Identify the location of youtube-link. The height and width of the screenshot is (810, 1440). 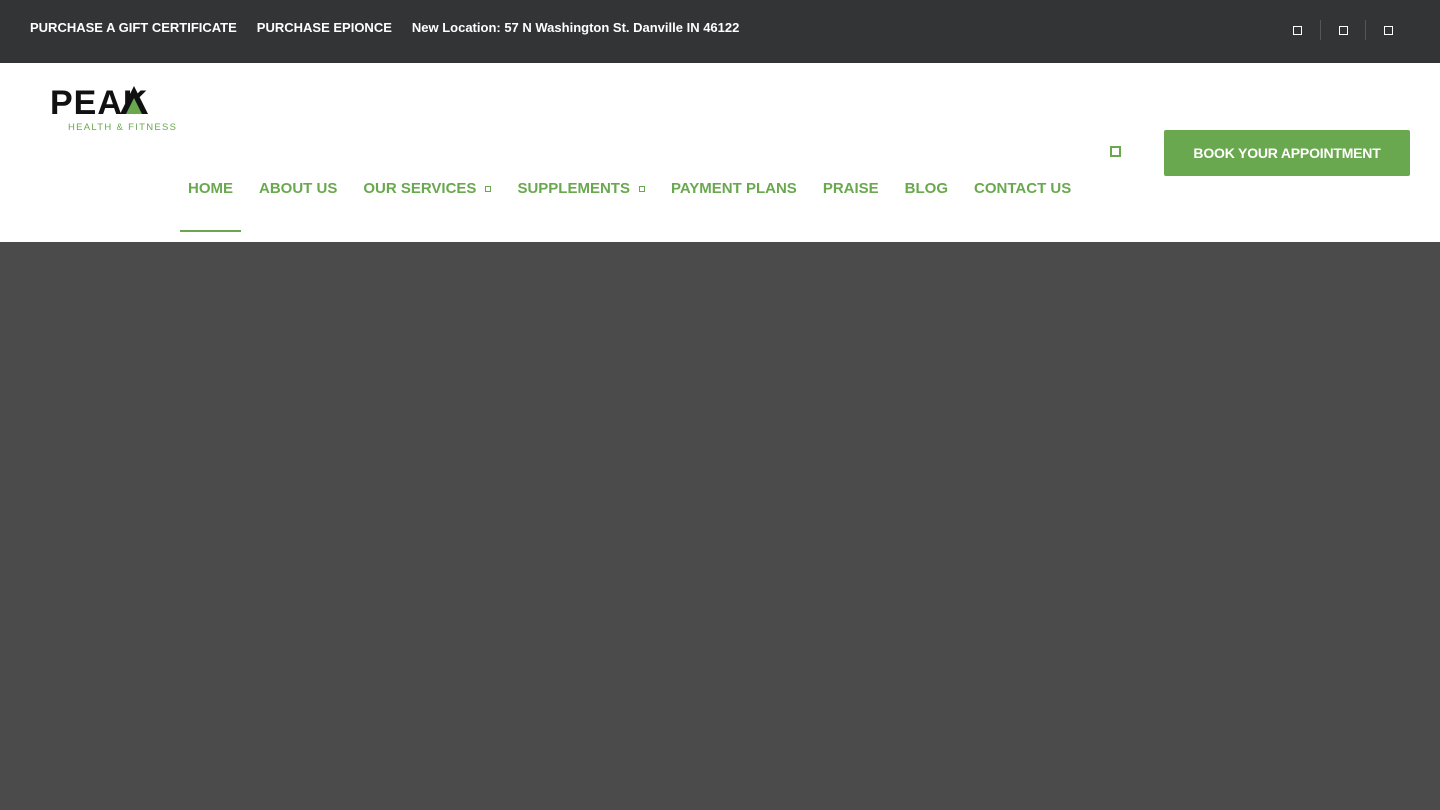
(1387, 30).